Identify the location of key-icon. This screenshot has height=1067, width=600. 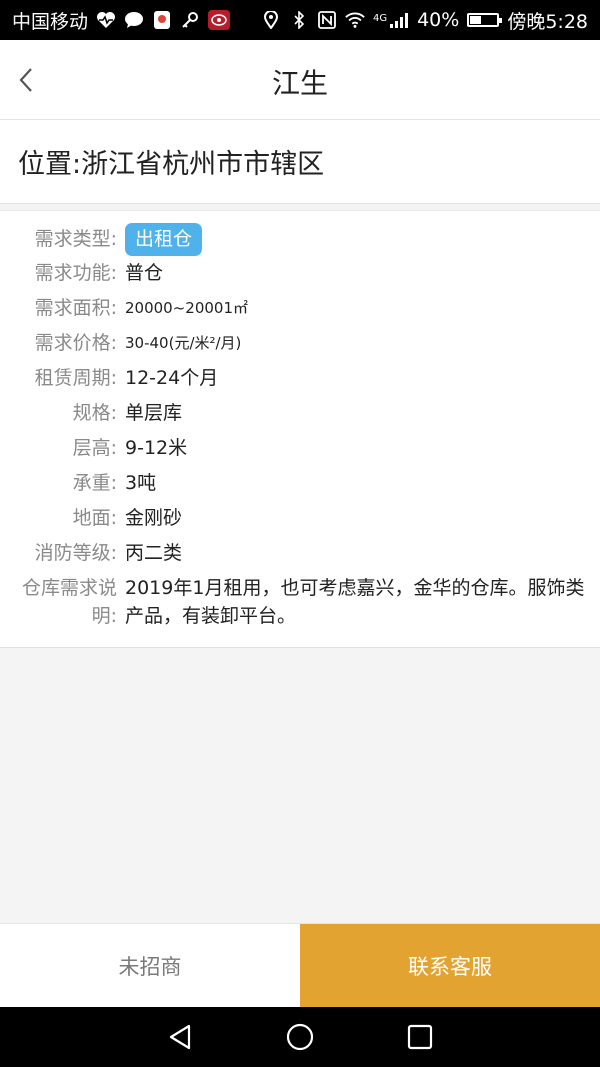
(190, 20).